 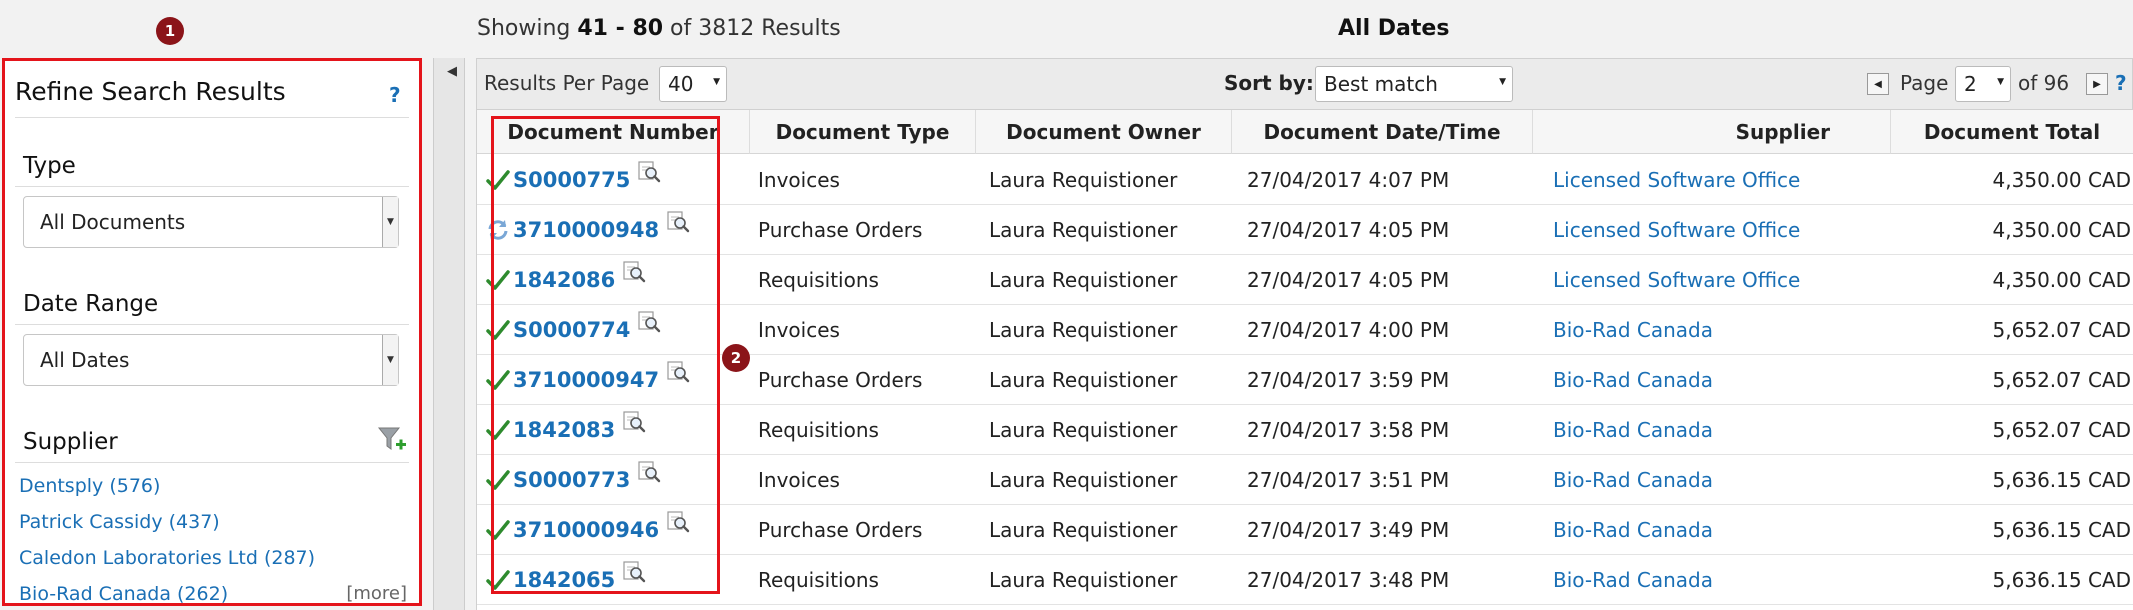 I want to click on document-date: 27/04/2017 4:05 PM, so click(x=1348, y=280).